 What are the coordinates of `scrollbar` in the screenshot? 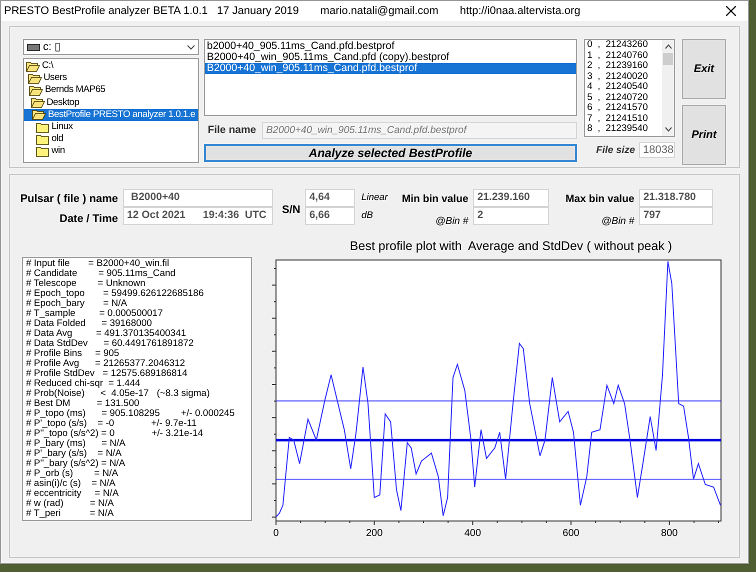 It's located at (668, 88).